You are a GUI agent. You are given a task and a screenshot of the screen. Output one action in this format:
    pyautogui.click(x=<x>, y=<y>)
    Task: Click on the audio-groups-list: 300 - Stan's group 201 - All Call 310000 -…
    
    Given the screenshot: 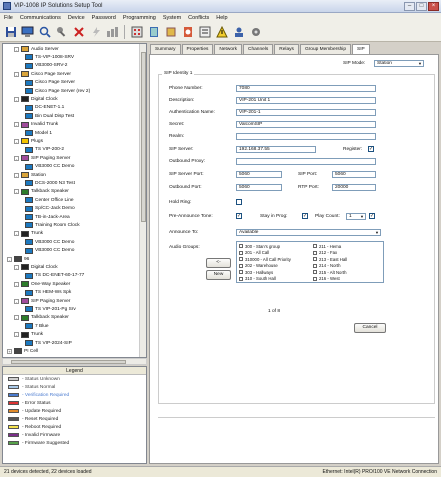 What is the action you would take?
    pyautogui.click(x=310, y=262)
    